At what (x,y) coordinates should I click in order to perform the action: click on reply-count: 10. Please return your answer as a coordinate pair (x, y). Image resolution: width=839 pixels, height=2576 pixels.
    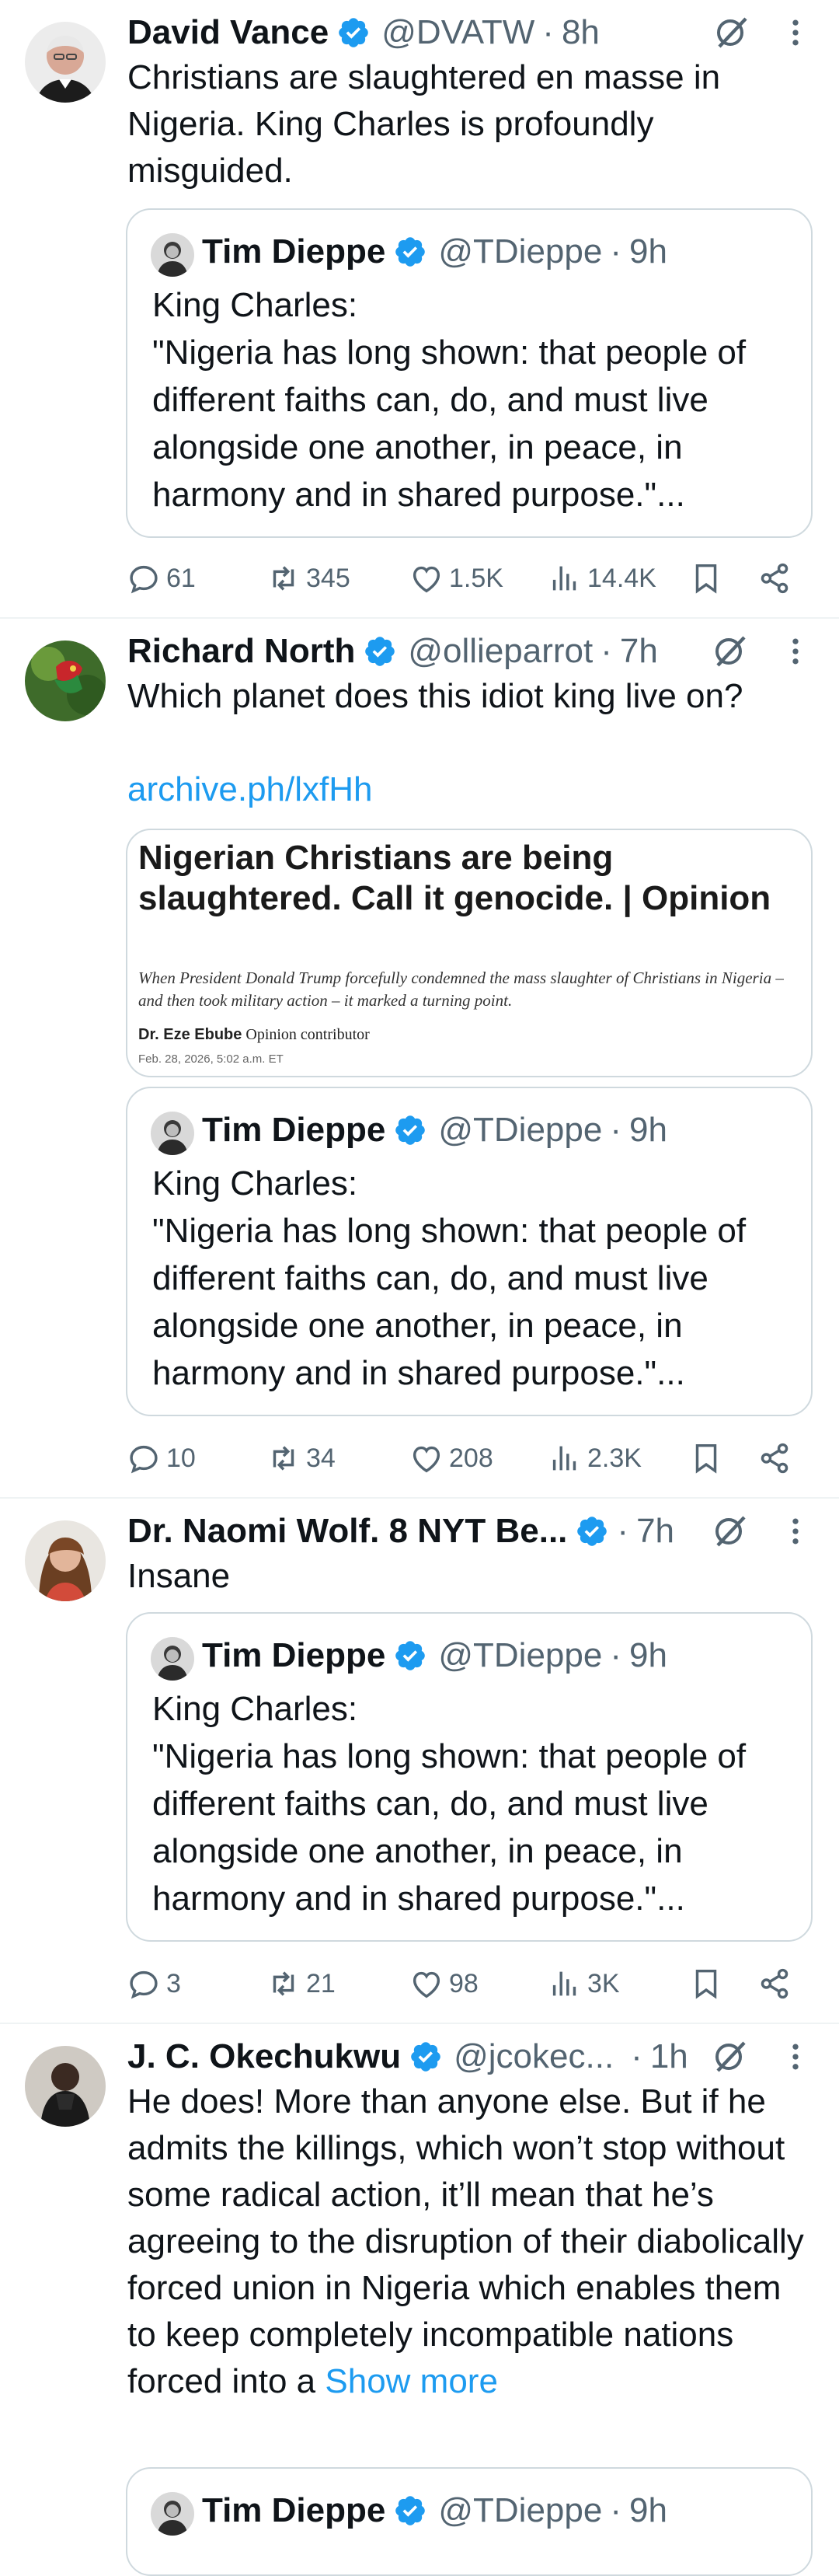
    Looking at the image, I should click on (181, 1458).